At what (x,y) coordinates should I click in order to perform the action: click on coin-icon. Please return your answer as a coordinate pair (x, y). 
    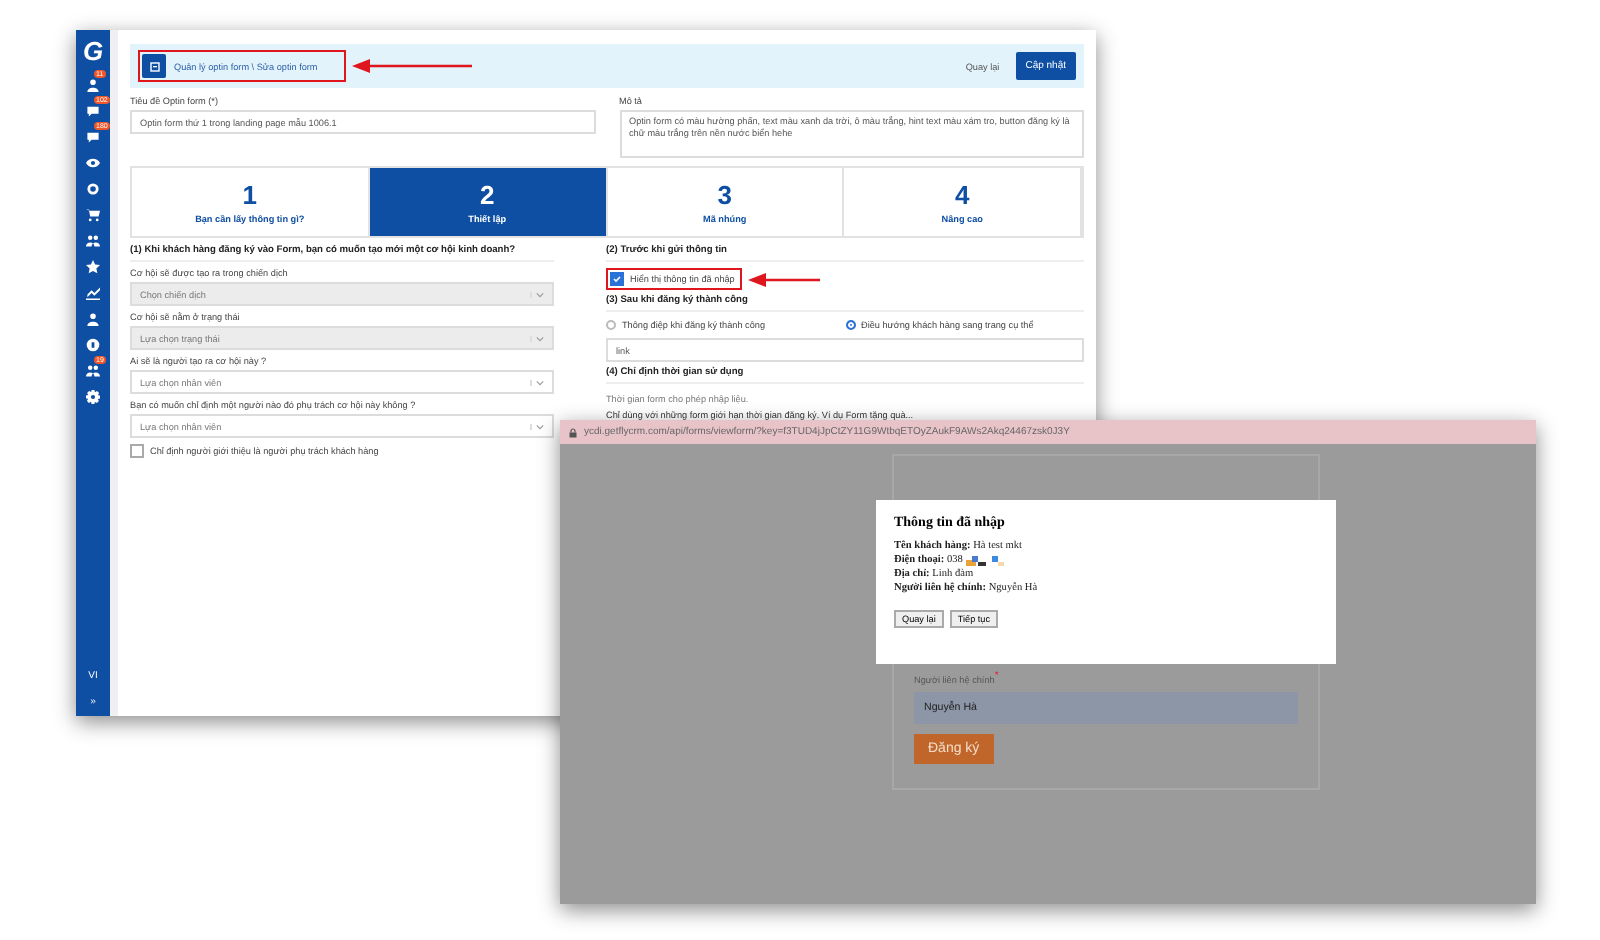
    Looking at the image, I should click on (93, 345).